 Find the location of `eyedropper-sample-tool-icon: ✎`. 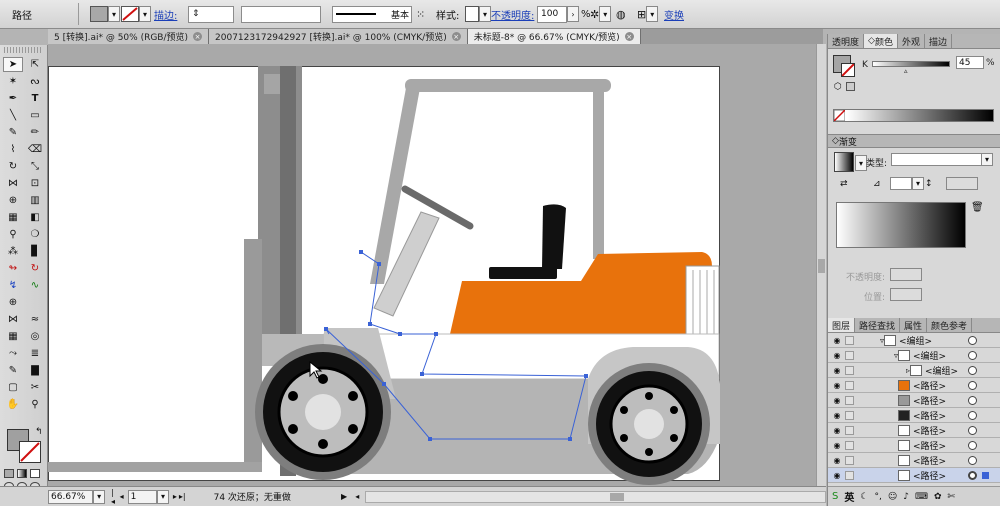

eyedropper-sample-tool-icon: ✎ is located at coordinates (13, 370).